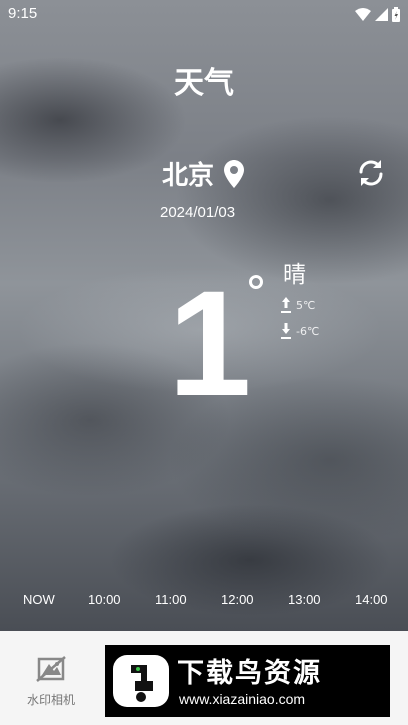  What do you see at coordinates (39, 599) in the screenshot?
I see `hour-now: NOW` at bounding box center [39, 599].